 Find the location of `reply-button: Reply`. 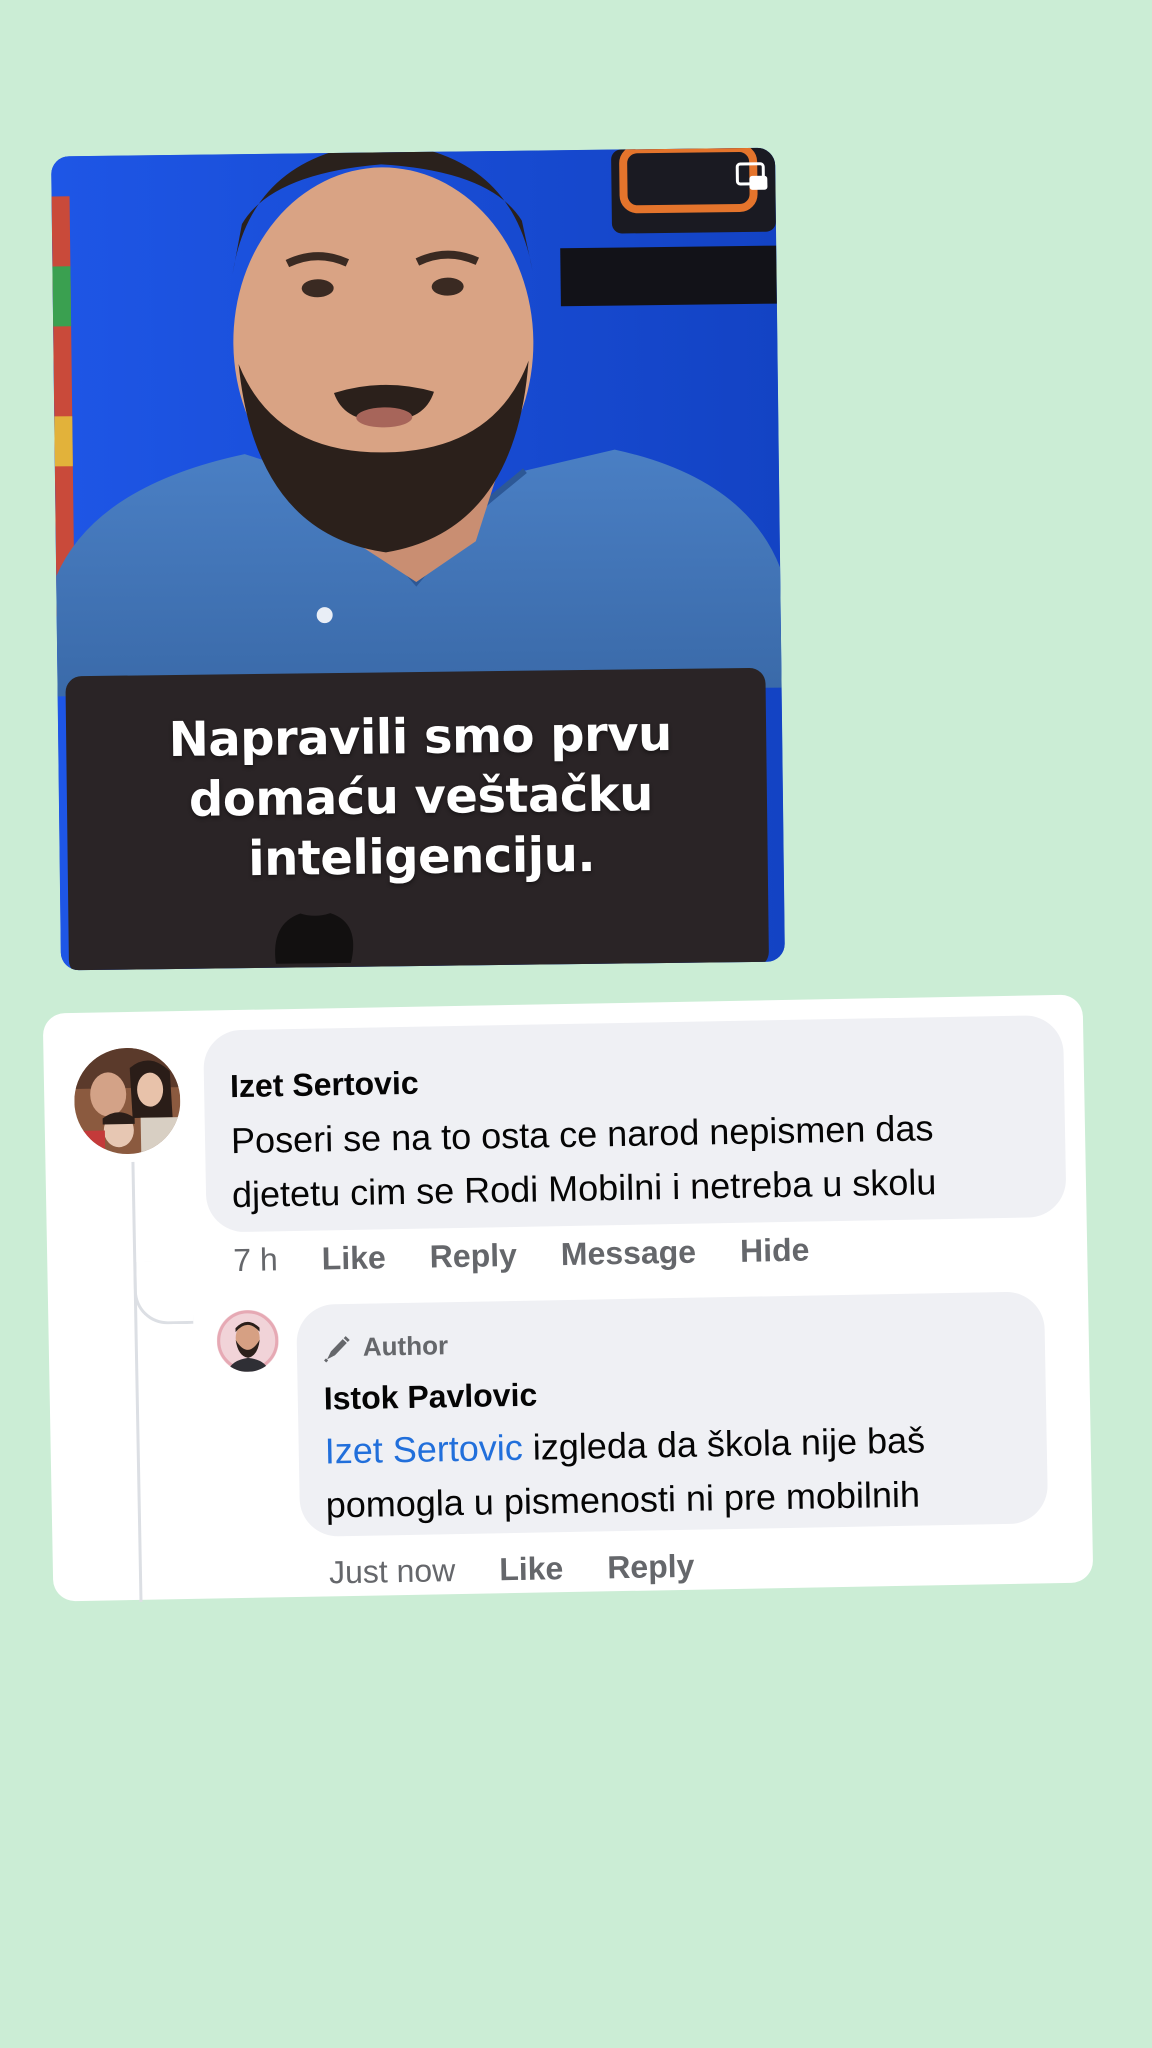

reply-button: Reply is located at coordinates (473, 1256).